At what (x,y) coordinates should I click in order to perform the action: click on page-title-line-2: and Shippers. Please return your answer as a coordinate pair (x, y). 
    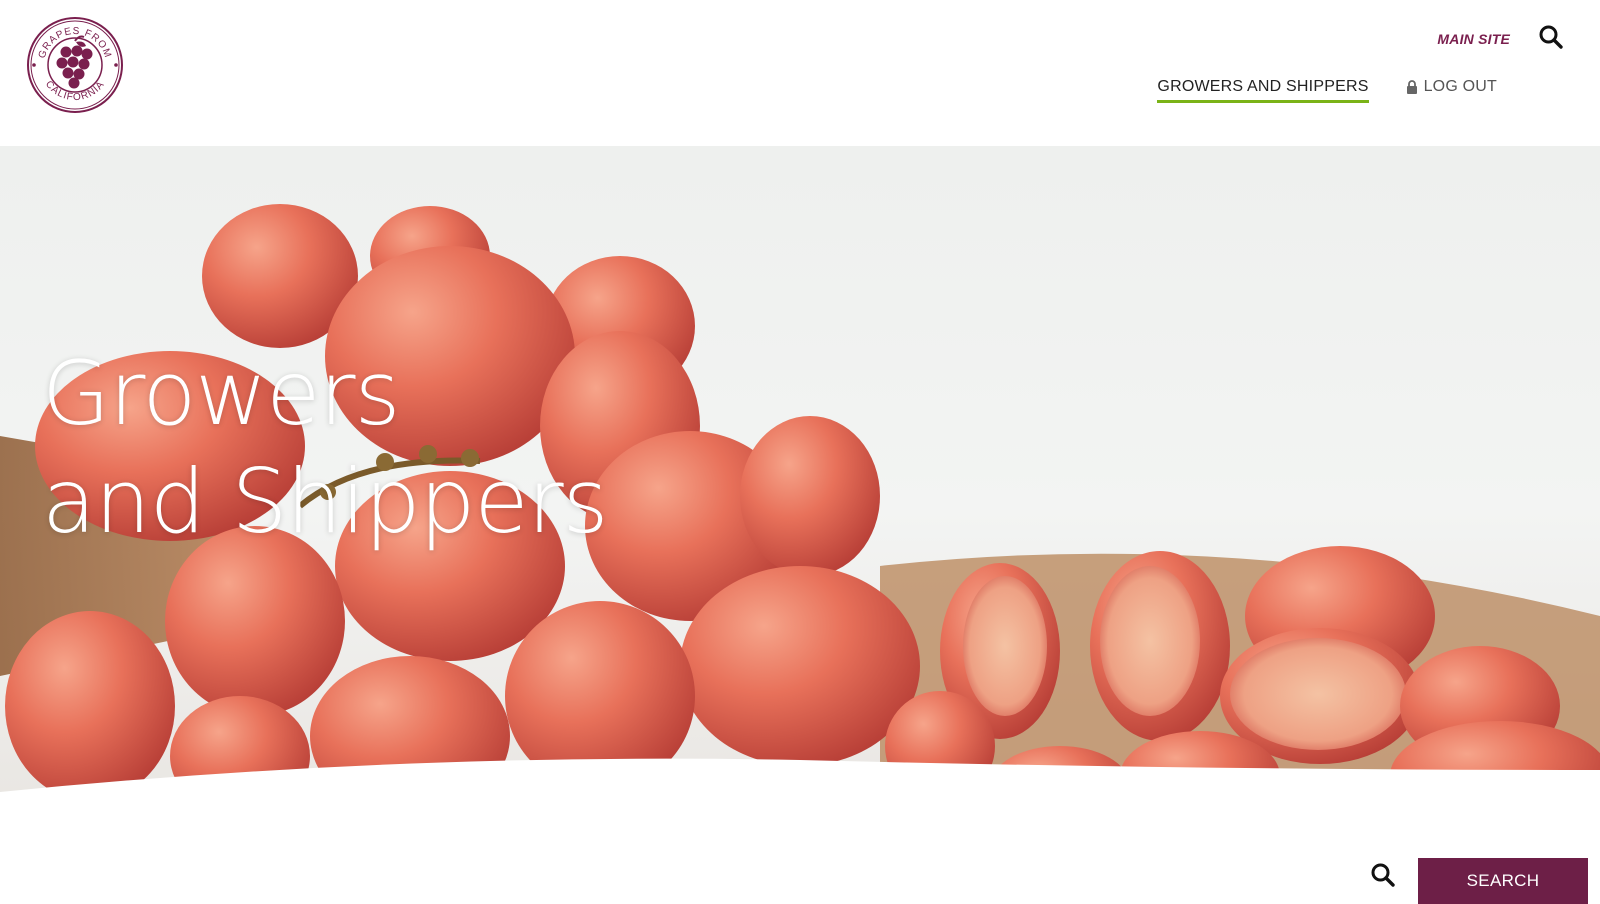
    Looking at the image, I should click on (325, 501).